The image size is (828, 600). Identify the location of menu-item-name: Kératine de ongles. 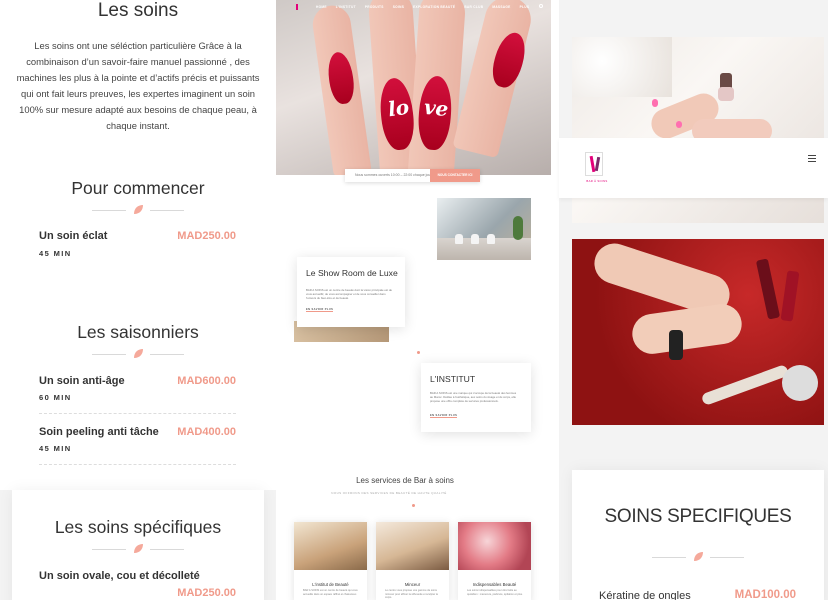
(645, 595).